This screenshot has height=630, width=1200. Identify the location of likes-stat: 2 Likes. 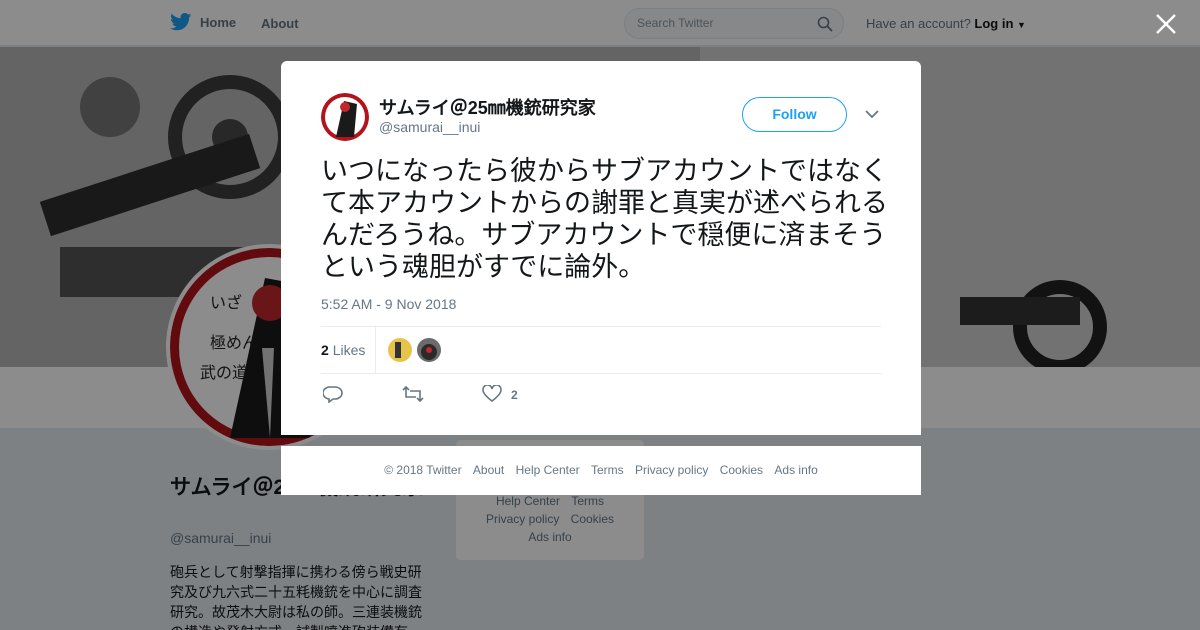
(343, 350).